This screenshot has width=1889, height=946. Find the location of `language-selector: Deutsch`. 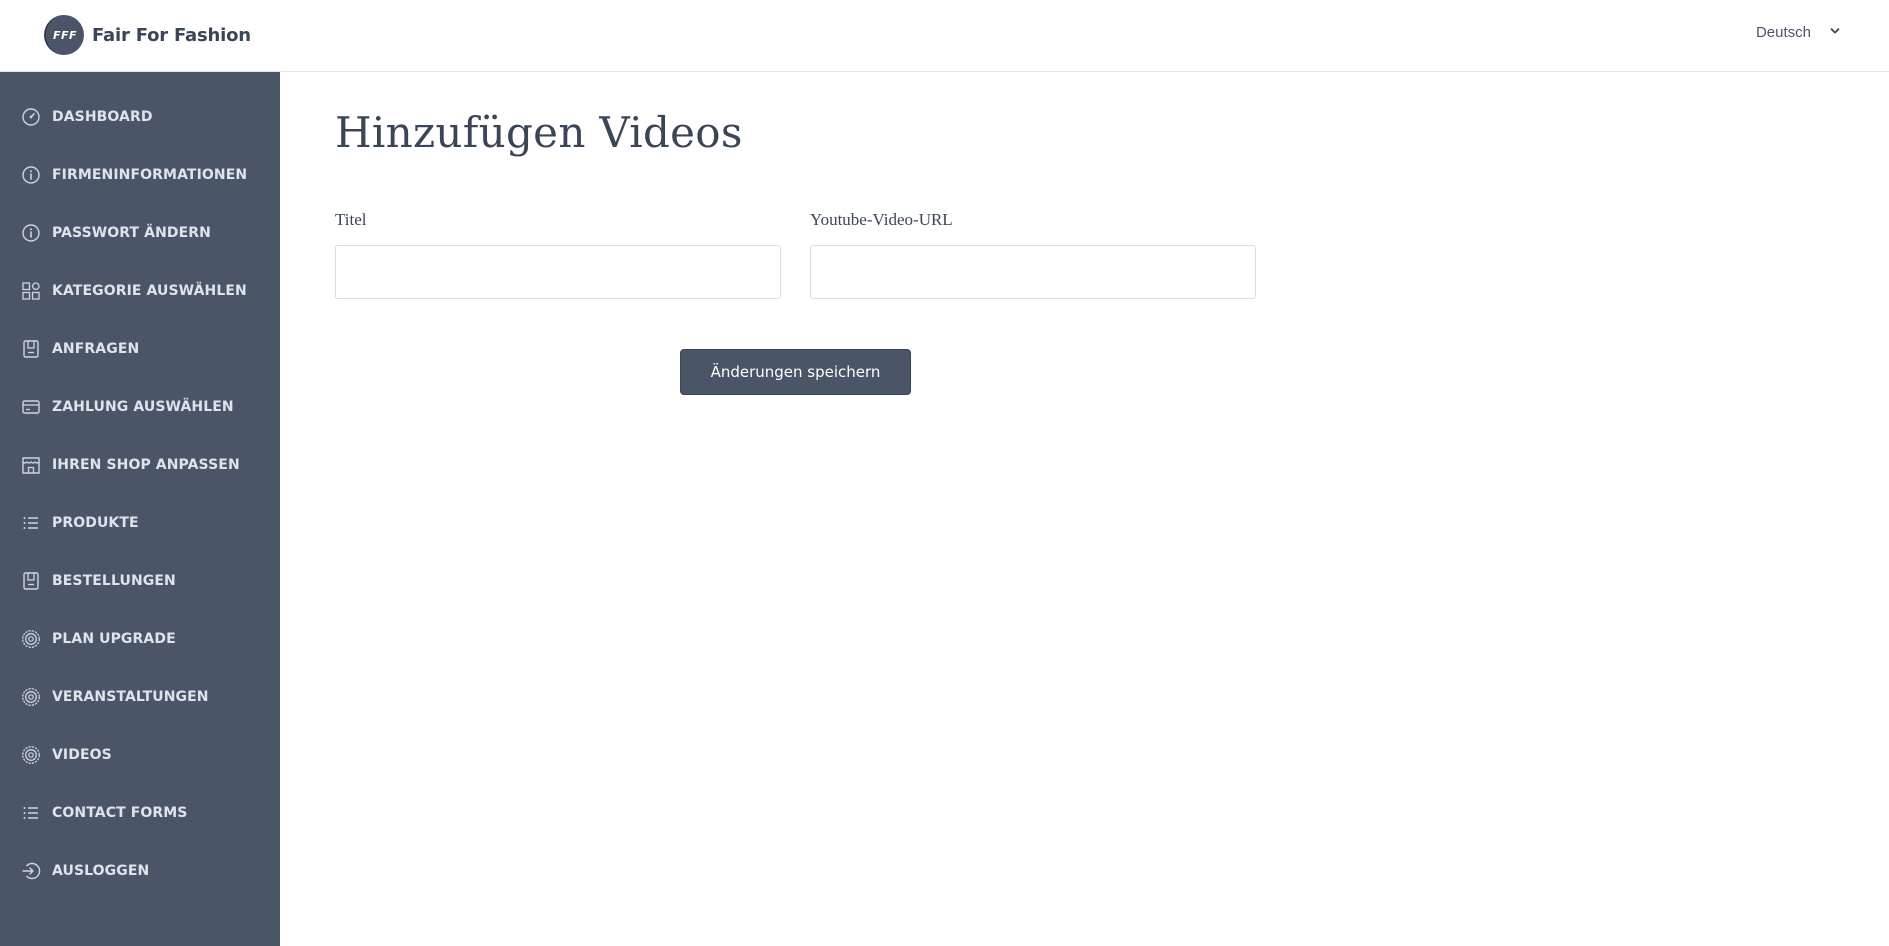

language-selector: Deutsch is located at coordinates (1798, 32).